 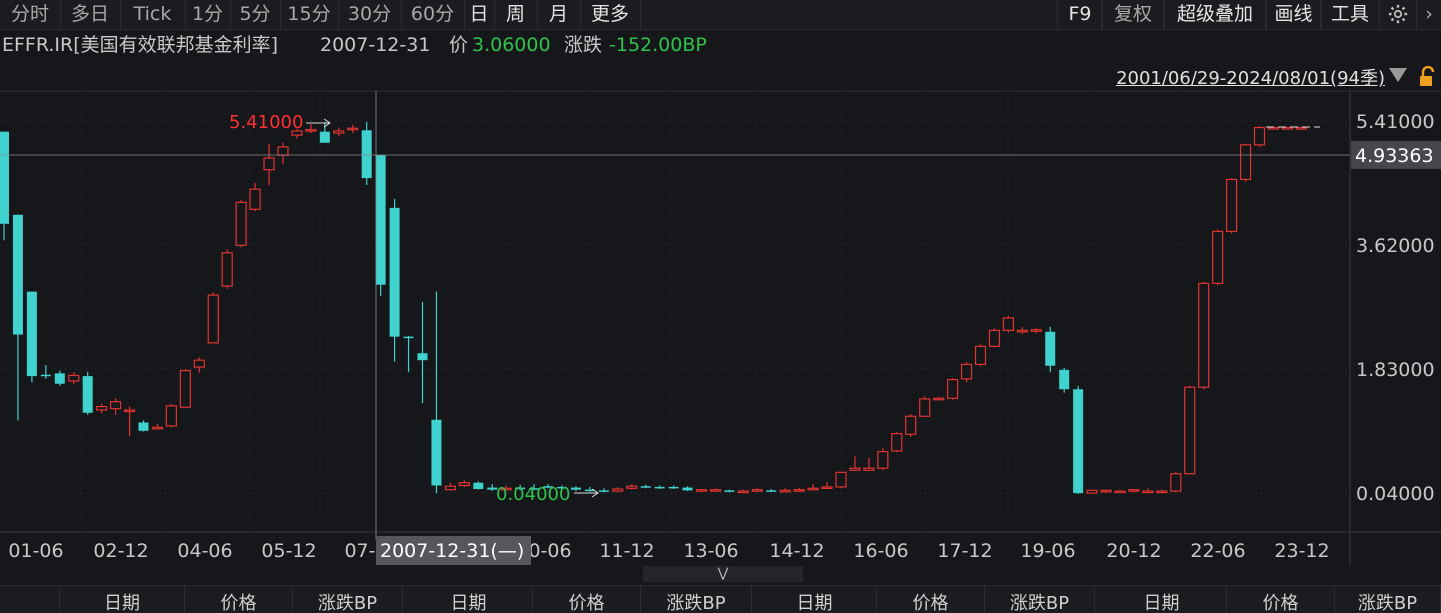 I want to click on crosshair-price-label: 4.93363, so click(x=1394, y=156).